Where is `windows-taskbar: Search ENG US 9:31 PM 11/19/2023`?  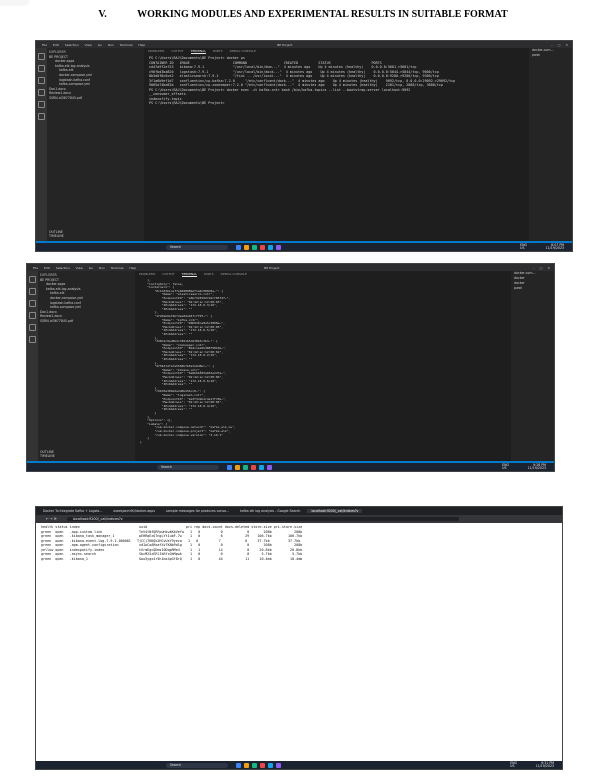 windows-taskbar: Search ENG US 9:31 PM 11/19/2023 is located at coordinates (299, 765).